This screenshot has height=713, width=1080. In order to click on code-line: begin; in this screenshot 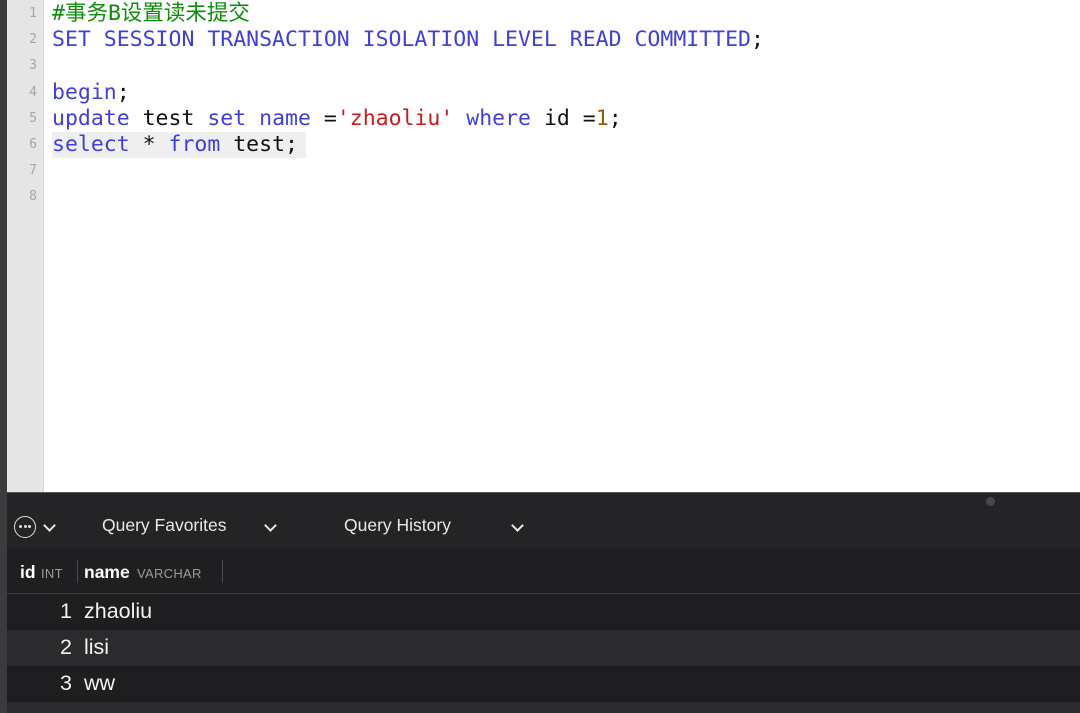, I will do `click(91, 93)`.